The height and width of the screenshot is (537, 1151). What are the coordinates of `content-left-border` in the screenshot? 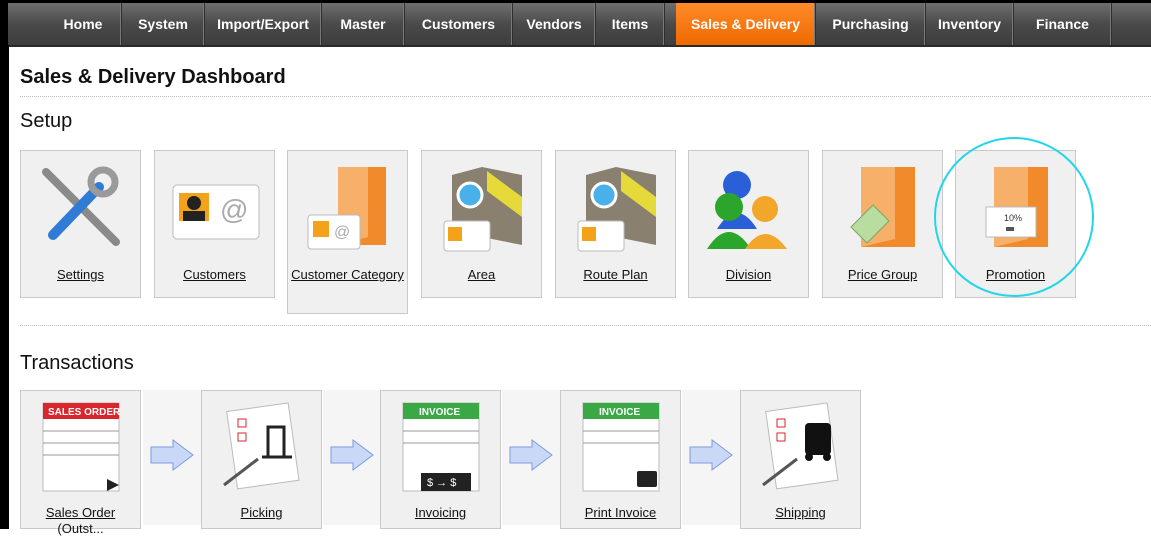 It's located at (8, 287).